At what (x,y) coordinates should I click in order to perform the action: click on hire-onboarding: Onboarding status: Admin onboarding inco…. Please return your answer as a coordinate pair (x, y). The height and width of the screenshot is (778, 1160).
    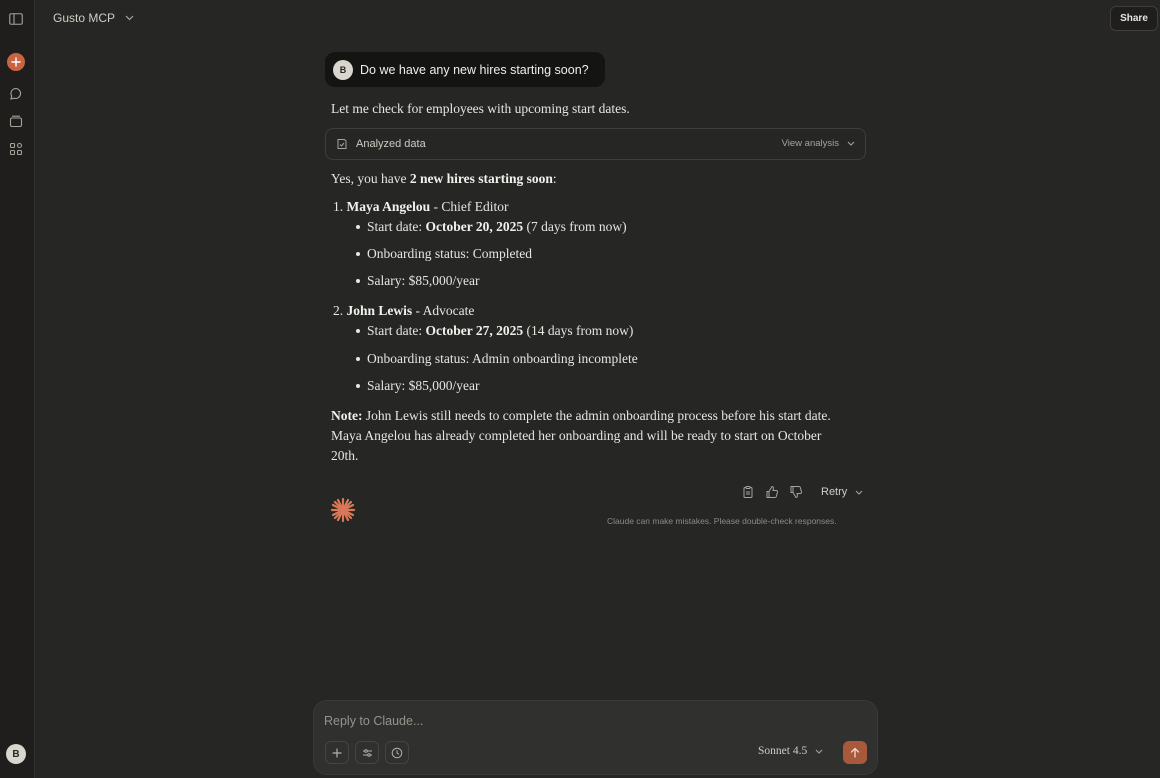
    Looking at the image, I should click on (502, 358).